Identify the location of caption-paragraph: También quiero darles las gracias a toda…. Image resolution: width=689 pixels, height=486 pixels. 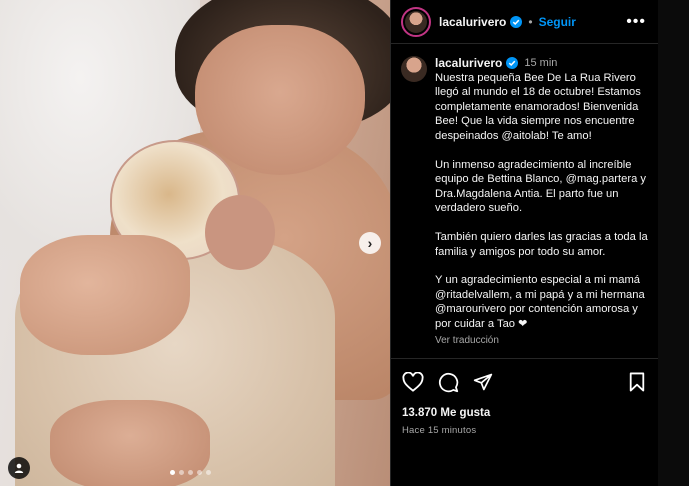
(541, 244).